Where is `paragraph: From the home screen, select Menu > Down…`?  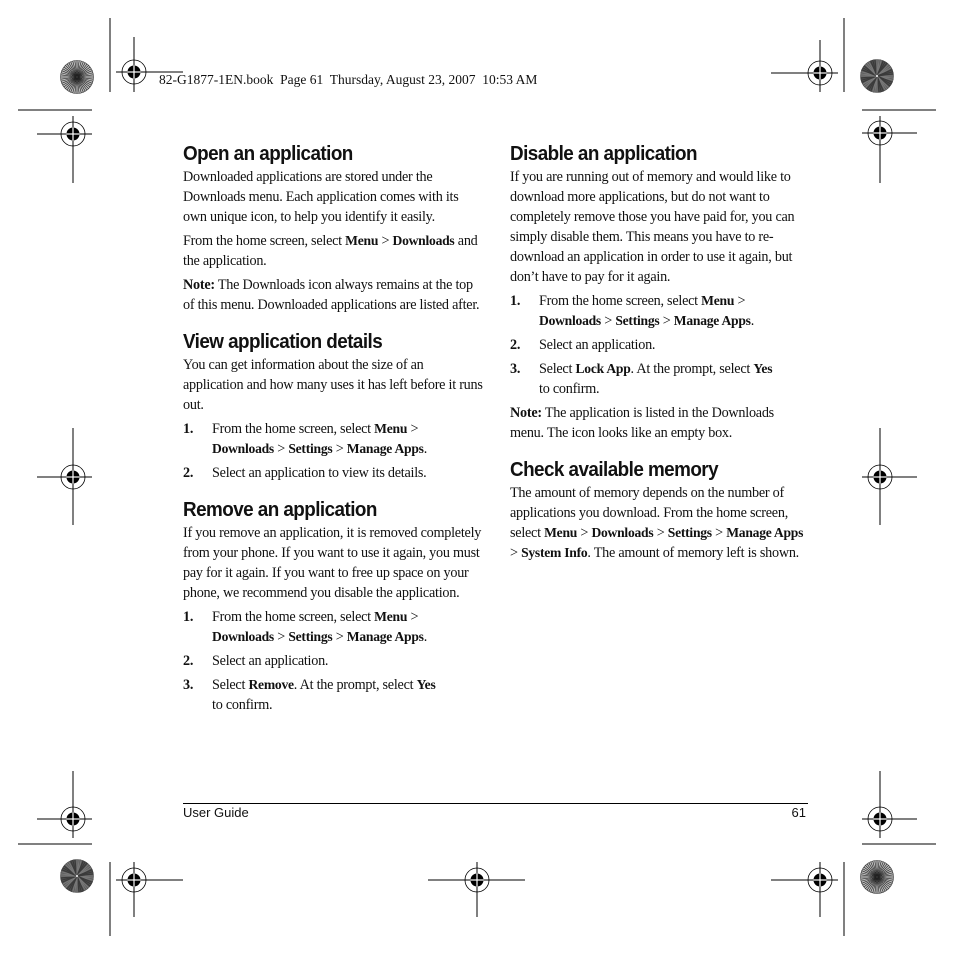 paragraph: From the home screen, select Menu > Down… is located at coordinates (333, 251).